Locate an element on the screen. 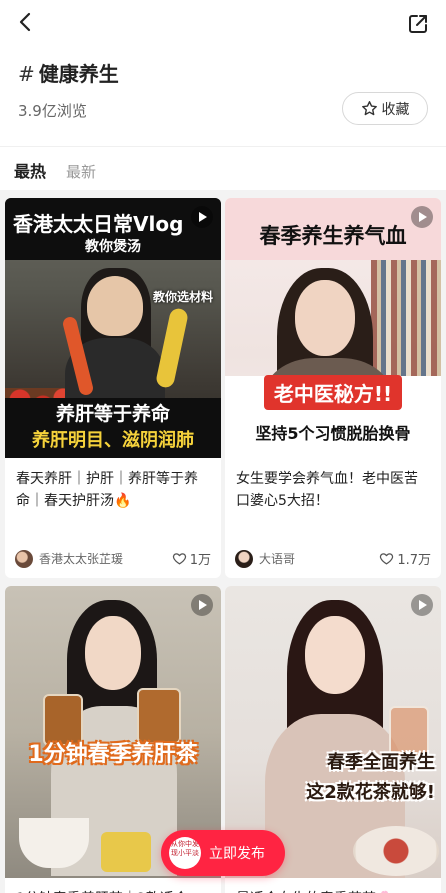 Image resolution: width=446 pixels, height=893 pixels. collect-button: 收藏 is located at coordinates (385, 108).